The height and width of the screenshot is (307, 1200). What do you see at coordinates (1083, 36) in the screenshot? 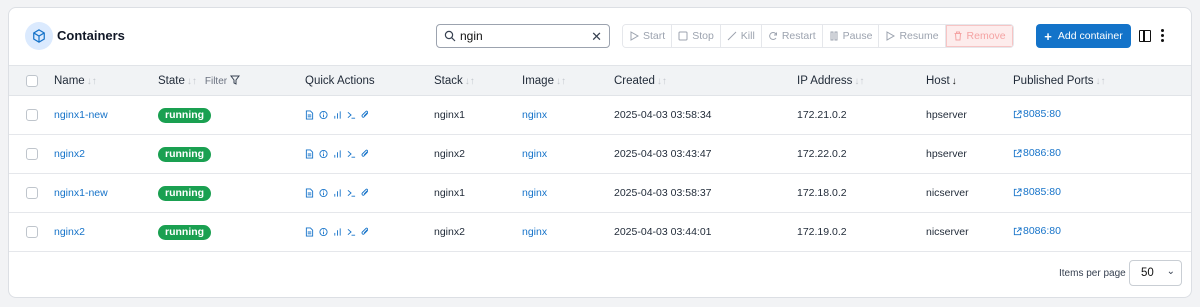
I see `add-container-button: + Add container` at bounding box center [1083, 36].